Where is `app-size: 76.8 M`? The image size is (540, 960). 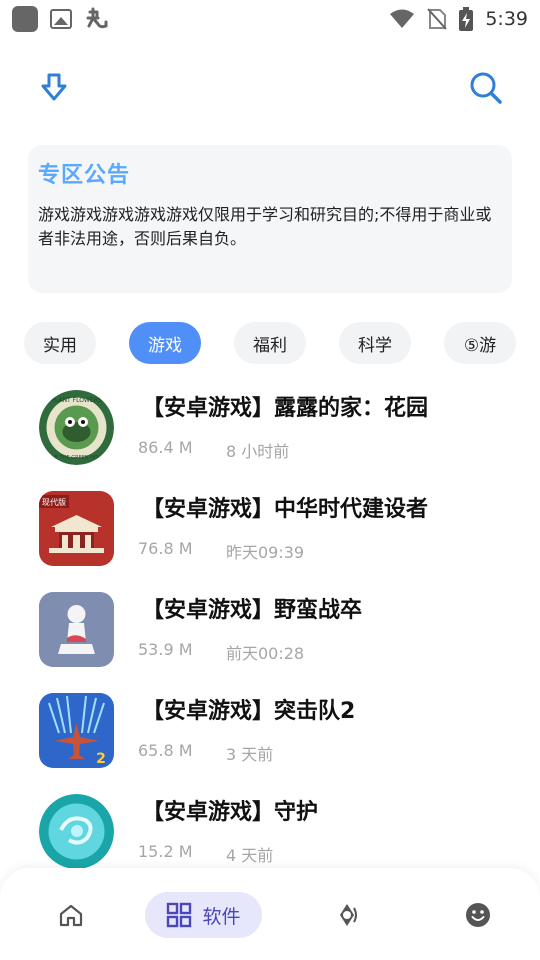
app-size: 76.8 M is located at coordinates (165, 548).